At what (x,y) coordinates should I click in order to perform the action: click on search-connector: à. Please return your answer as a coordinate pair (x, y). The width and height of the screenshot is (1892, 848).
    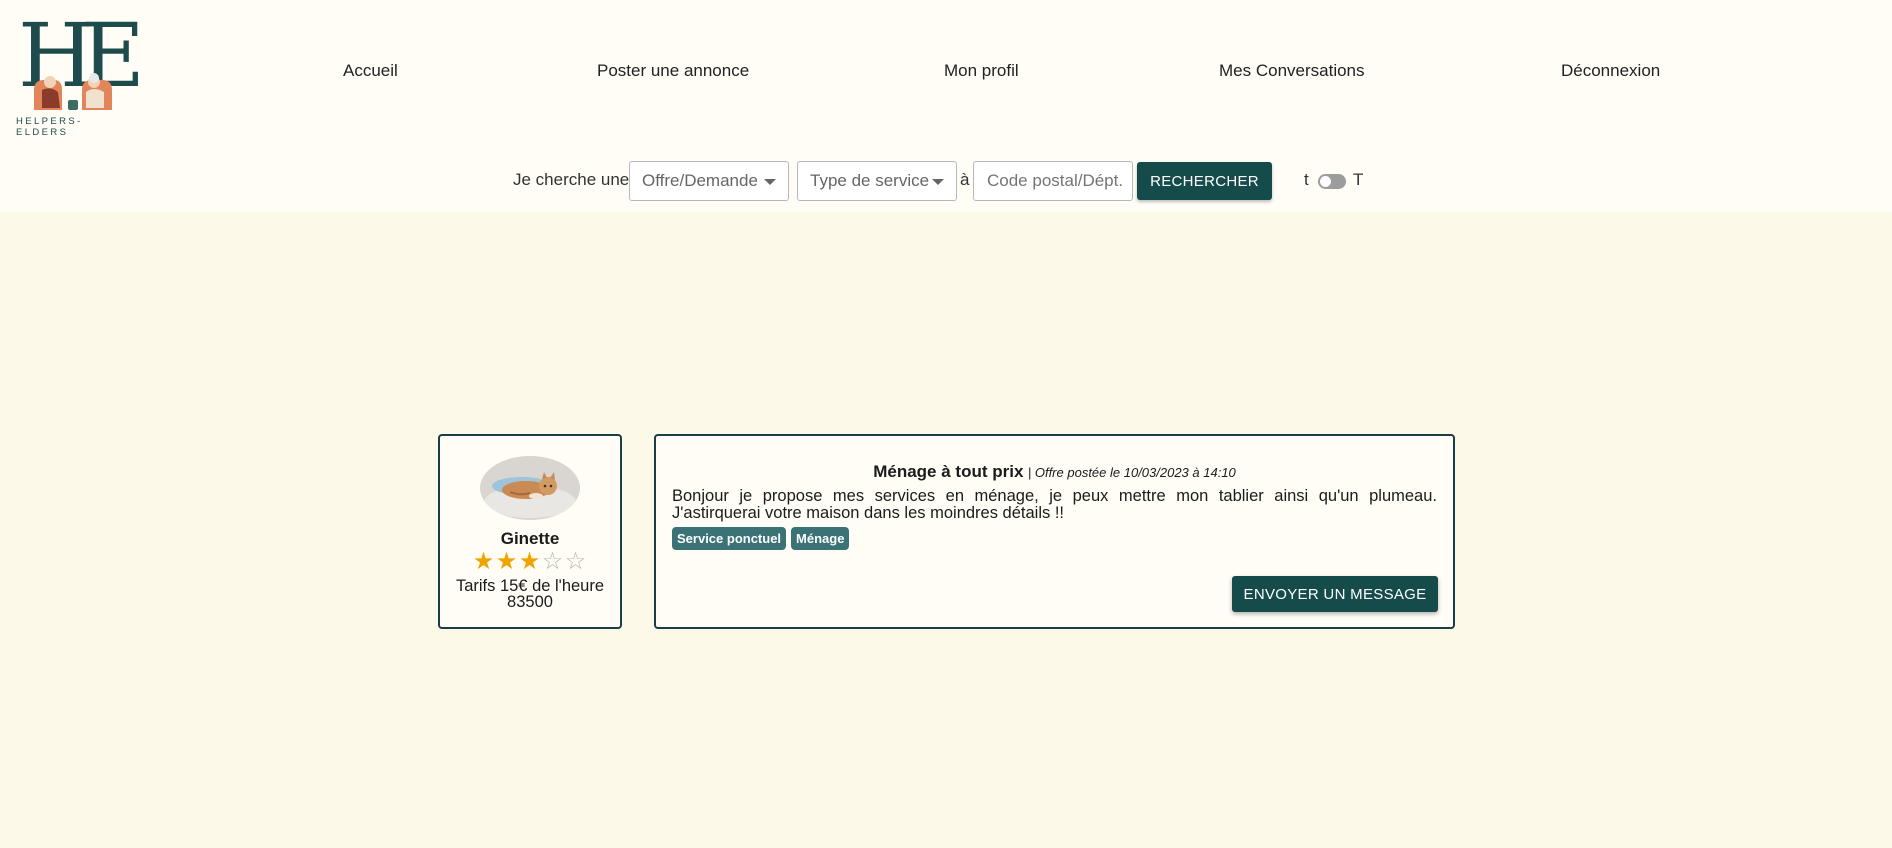
    Looking at the image, I should click on (965, 179).